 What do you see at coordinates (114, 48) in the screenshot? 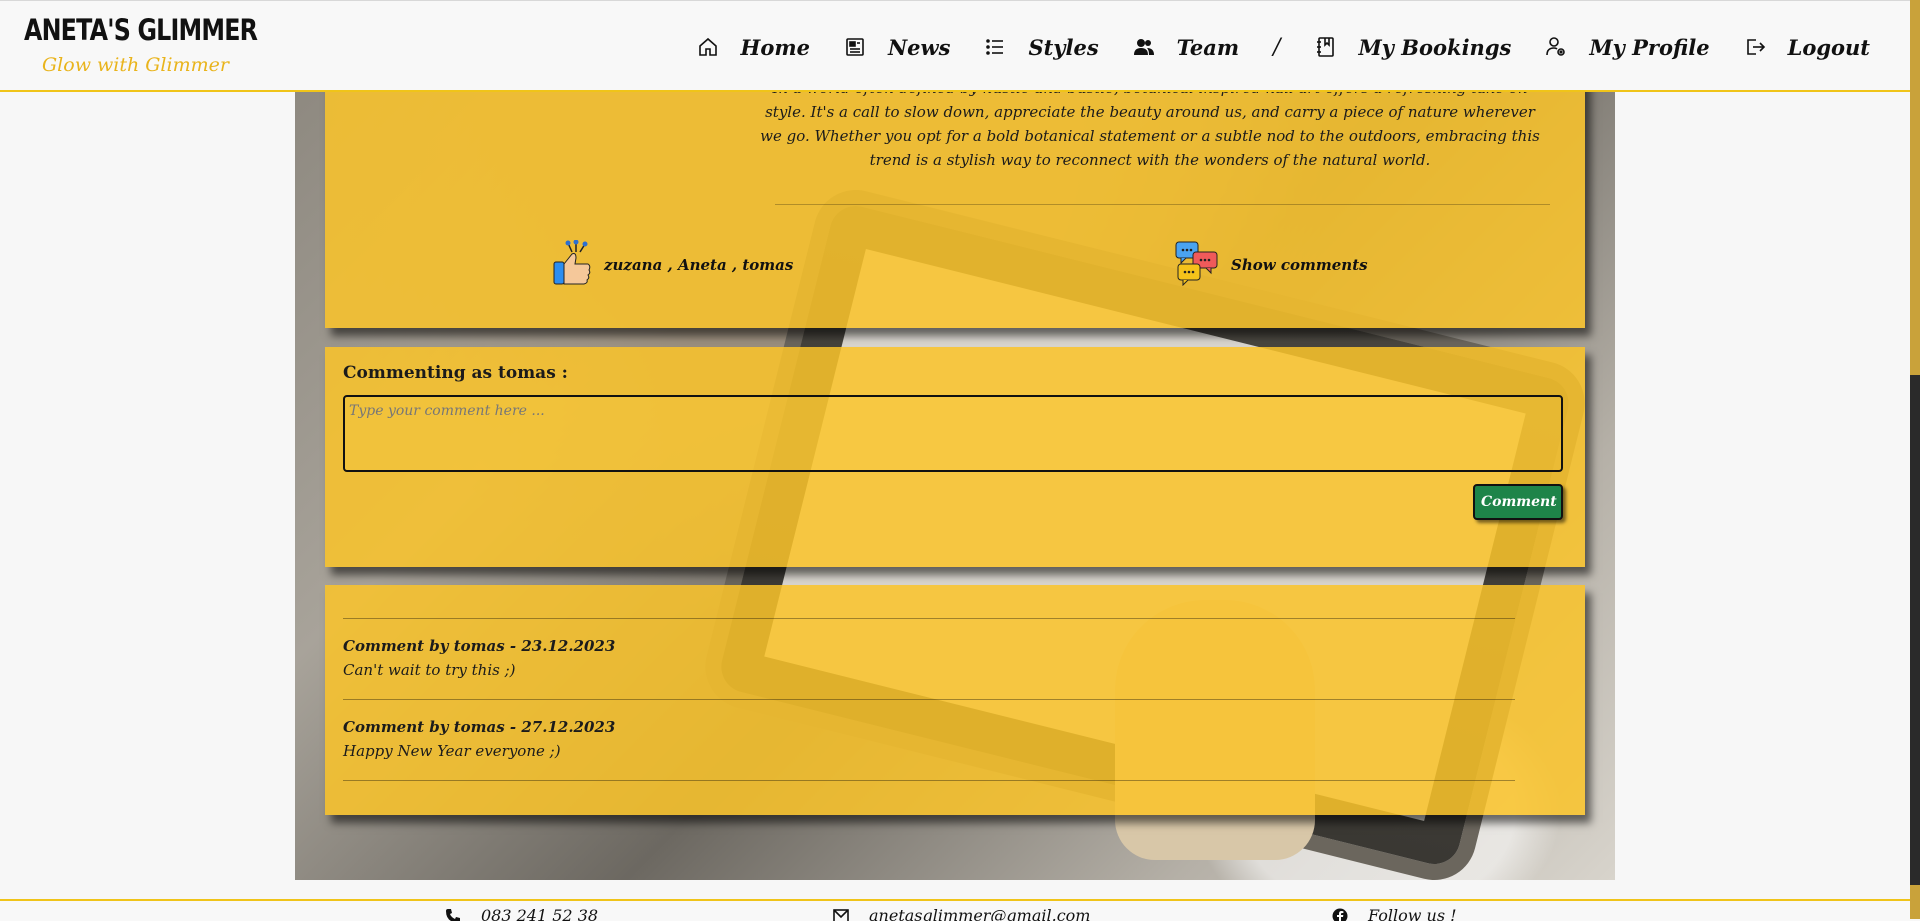
I see `brand-logo: ANETA'S GLIMMER Glow with Glimmer` at bounding box center [114, 48].